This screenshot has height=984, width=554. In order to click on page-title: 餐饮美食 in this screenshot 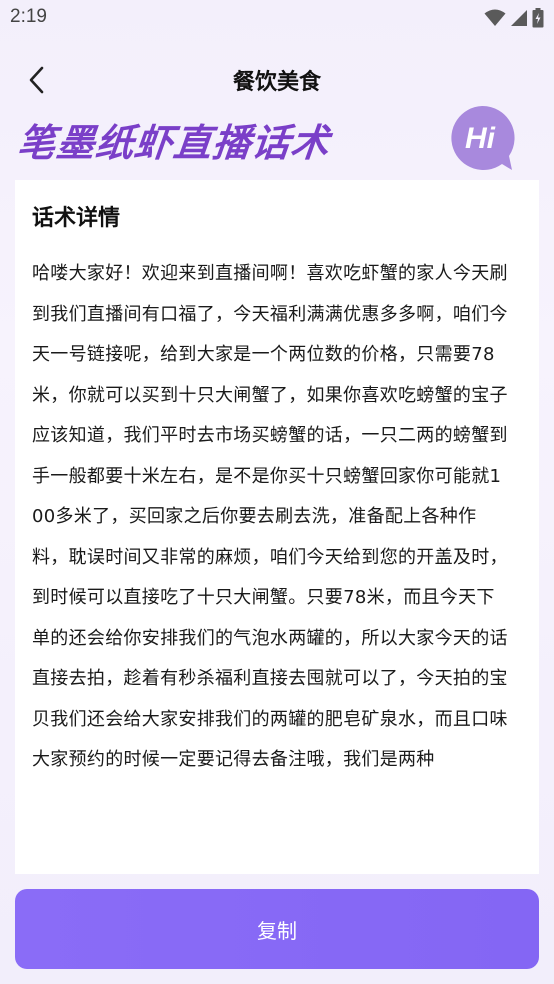, I will do `click(276, 82)`.